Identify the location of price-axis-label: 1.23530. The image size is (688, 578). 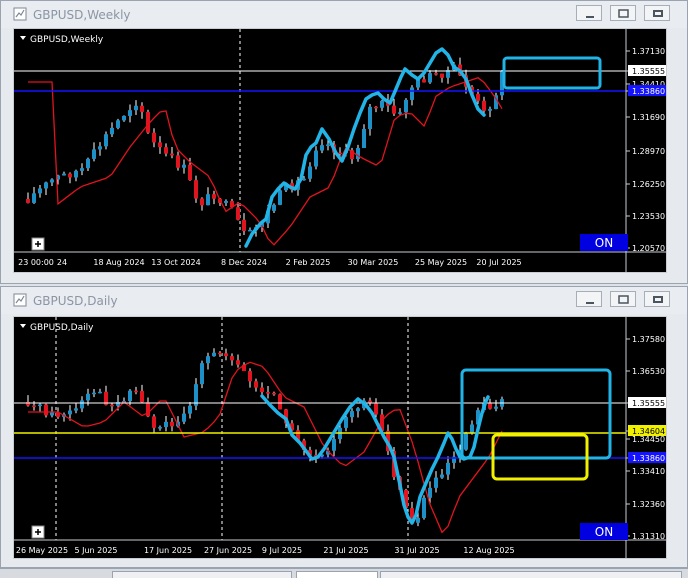
(648, 216).